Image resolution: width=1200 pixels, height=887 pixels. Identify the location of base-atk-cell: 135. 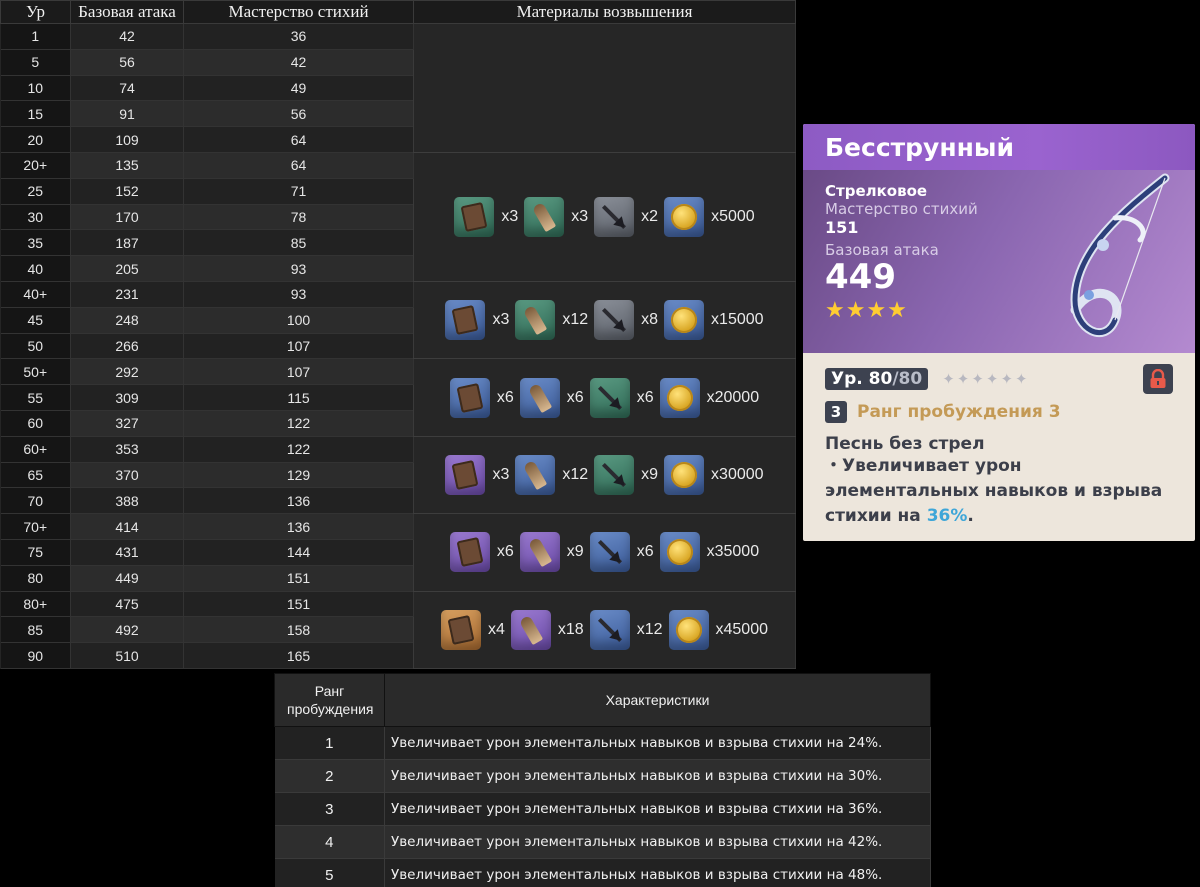
(127, 165).